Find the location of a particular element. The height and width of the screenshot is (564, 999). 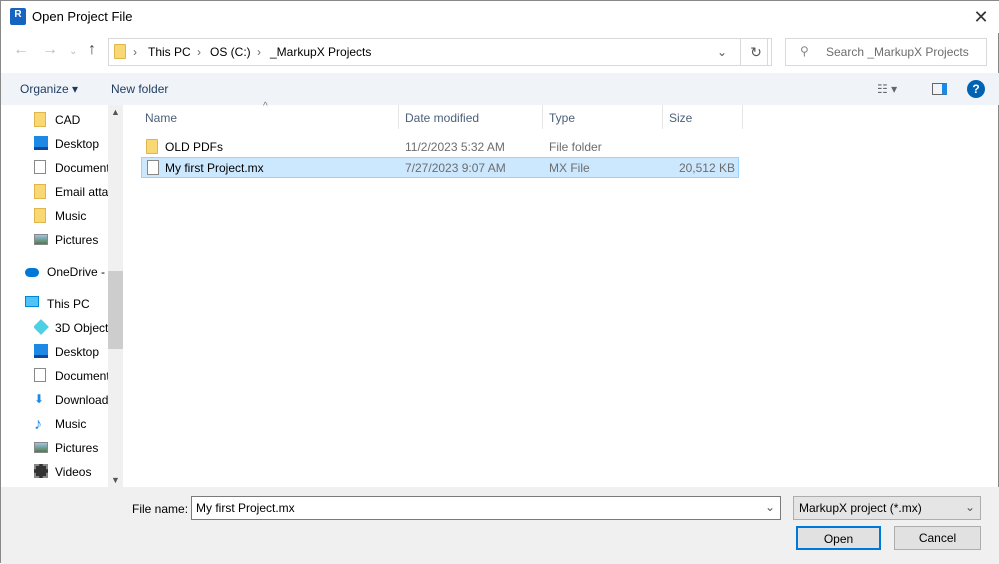

onedrive-icon is located at coordinates (32, 272).